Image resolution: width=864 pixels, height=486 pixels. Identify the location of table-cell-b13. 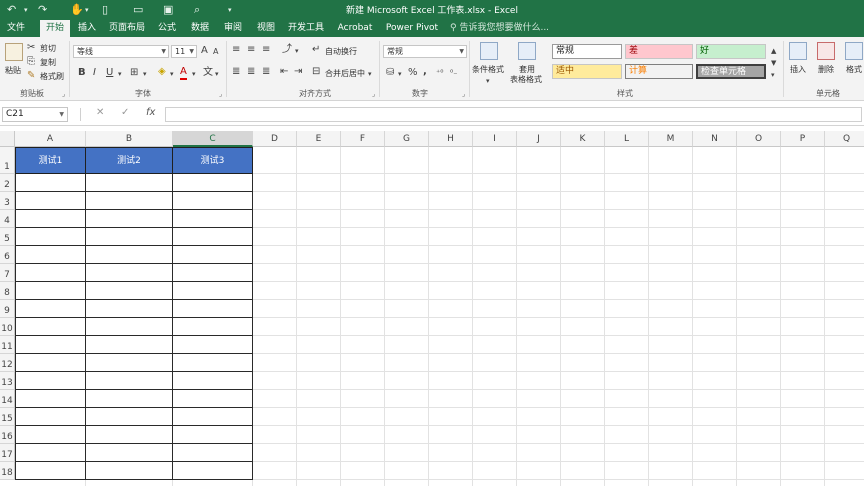
(129, 381).